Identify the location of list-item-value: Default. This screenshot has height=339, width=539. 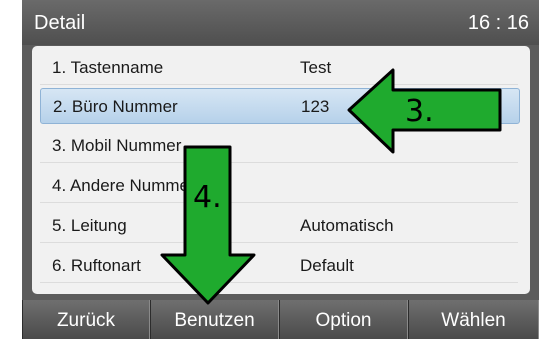
(327, 265).